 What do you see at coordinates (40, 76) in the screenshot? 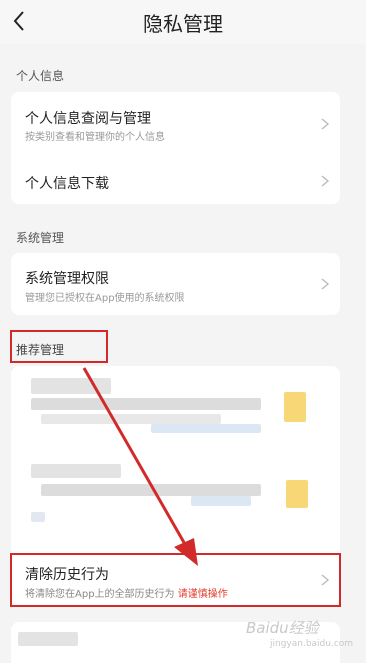
I see `section-label-personal: 个人信息` at bounding box center [40, 76].